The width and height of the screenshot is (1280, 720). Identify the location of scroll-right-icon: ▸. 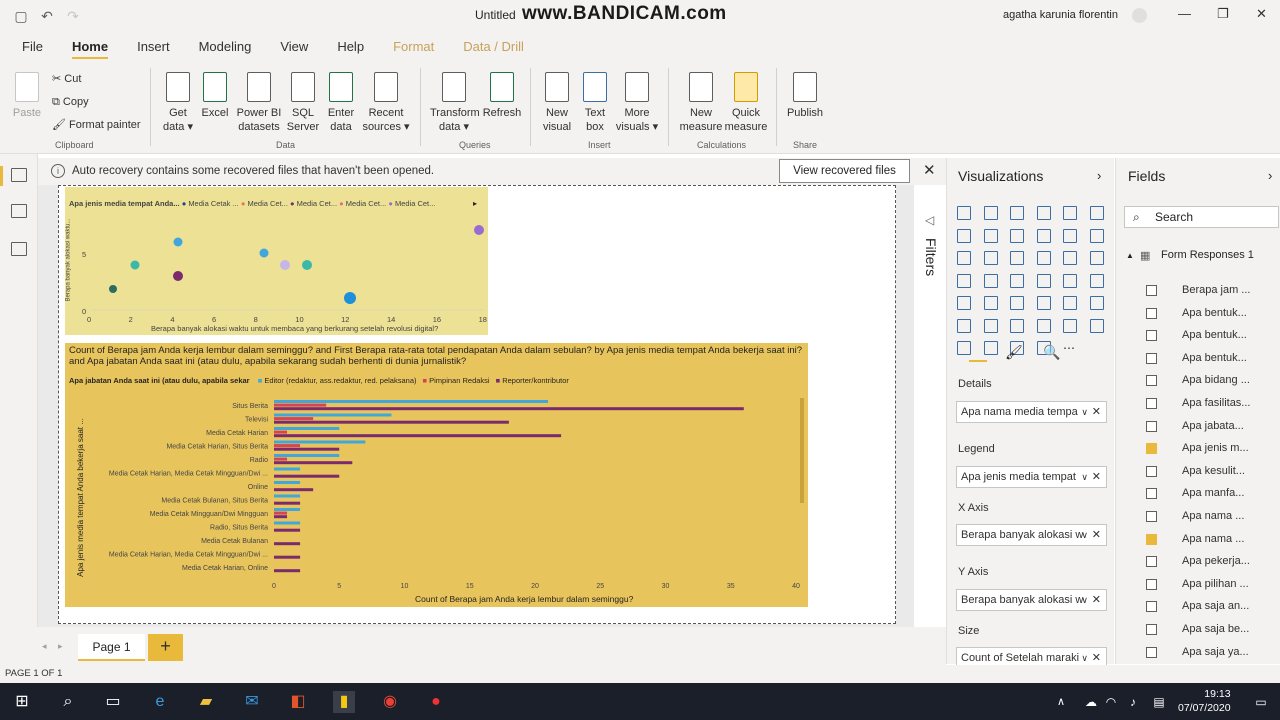
(475, 203).